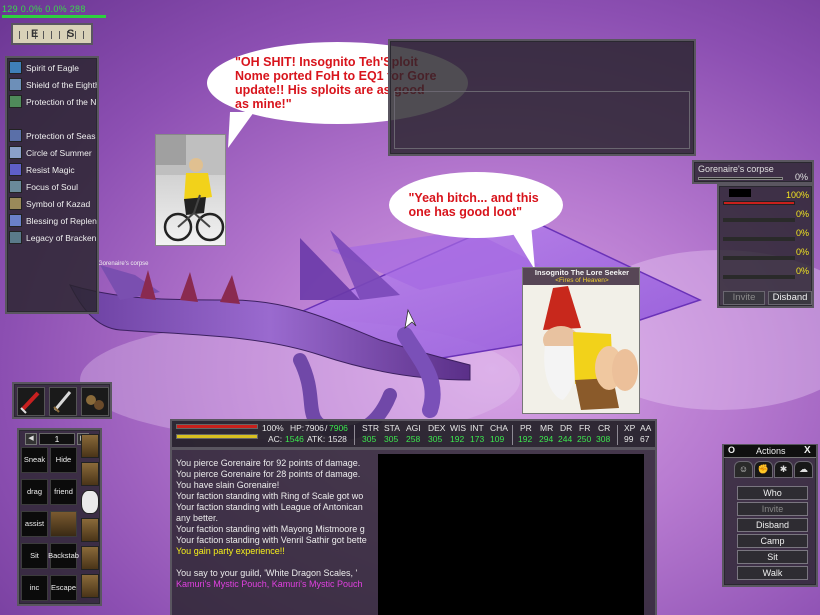  What do you see at coordinates (241, 130) in the screenshot?
I see `speech-bubble-tail` at bounding box center [241, 130].